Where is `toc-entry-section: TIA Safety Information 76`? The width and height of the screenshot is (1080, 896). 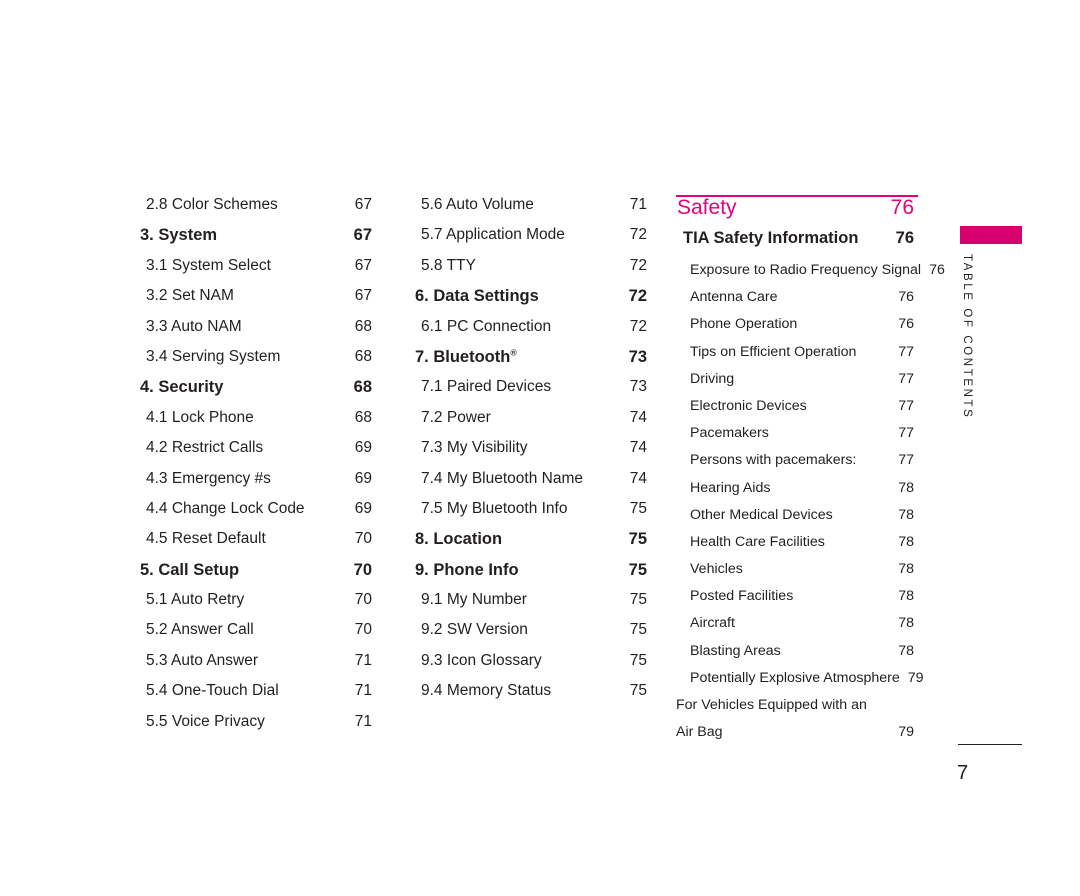 toc-entry-section: TIA Safety Information 76 is located at coordinates (795, 245).